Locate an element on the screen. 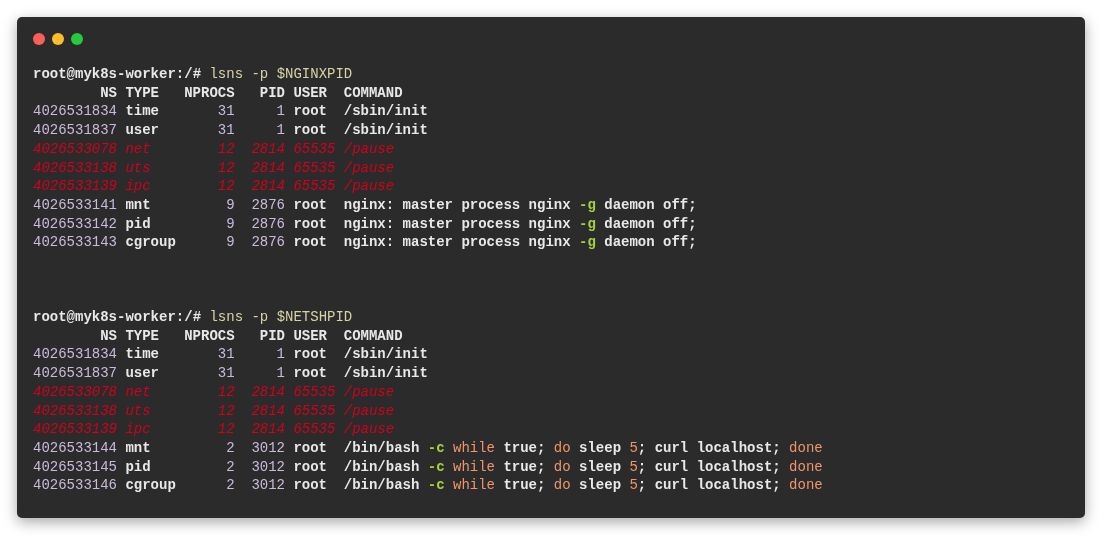  table-cell: 4026533142 is located at coordinates (75, 224).